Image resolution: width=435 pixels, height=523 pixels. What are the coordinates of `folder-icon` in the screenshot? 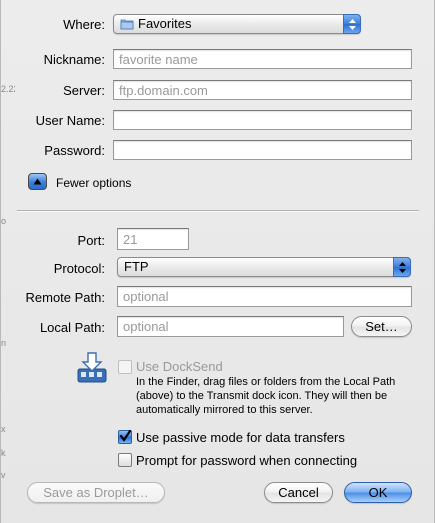 It's located at (127, 26).